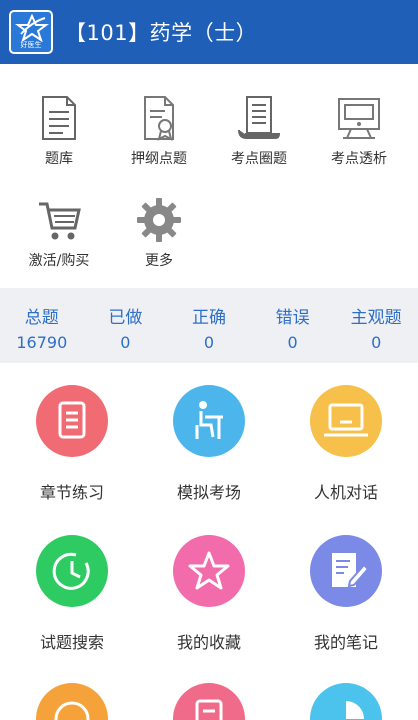  Describe the element at coordinates (71, 492) in the screenshot. I see `feature-label: 章节练习` at that location.